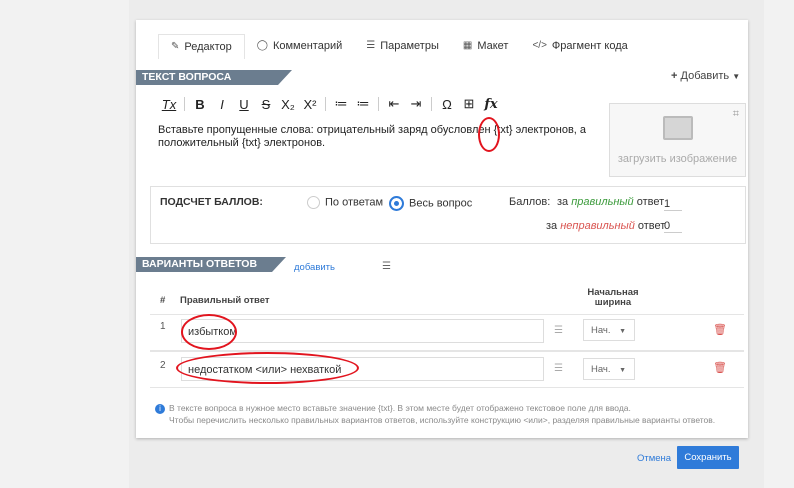  What do you see at coordinates (394, 104) in the screenshot?
I see `outdent-icon: ⇤` at bounding box center [394, 104].